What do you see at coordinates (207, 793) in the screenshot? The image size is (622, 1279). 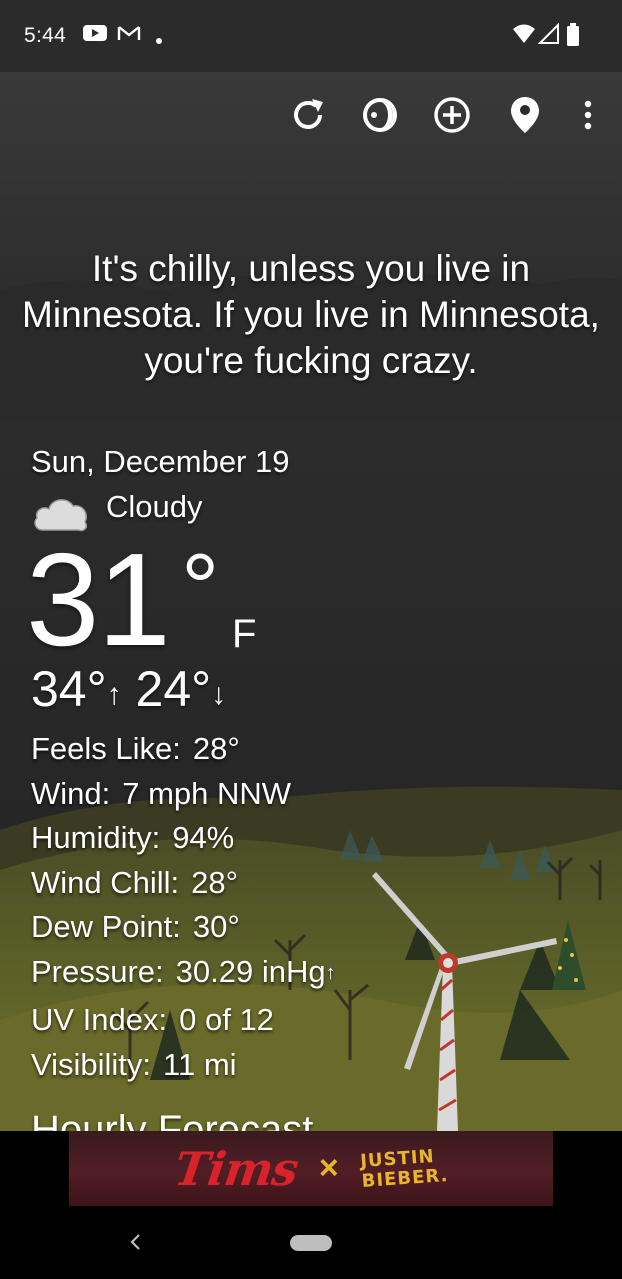 I see `detail-value: 7 mph NNW` at bounding box center [207, 793].